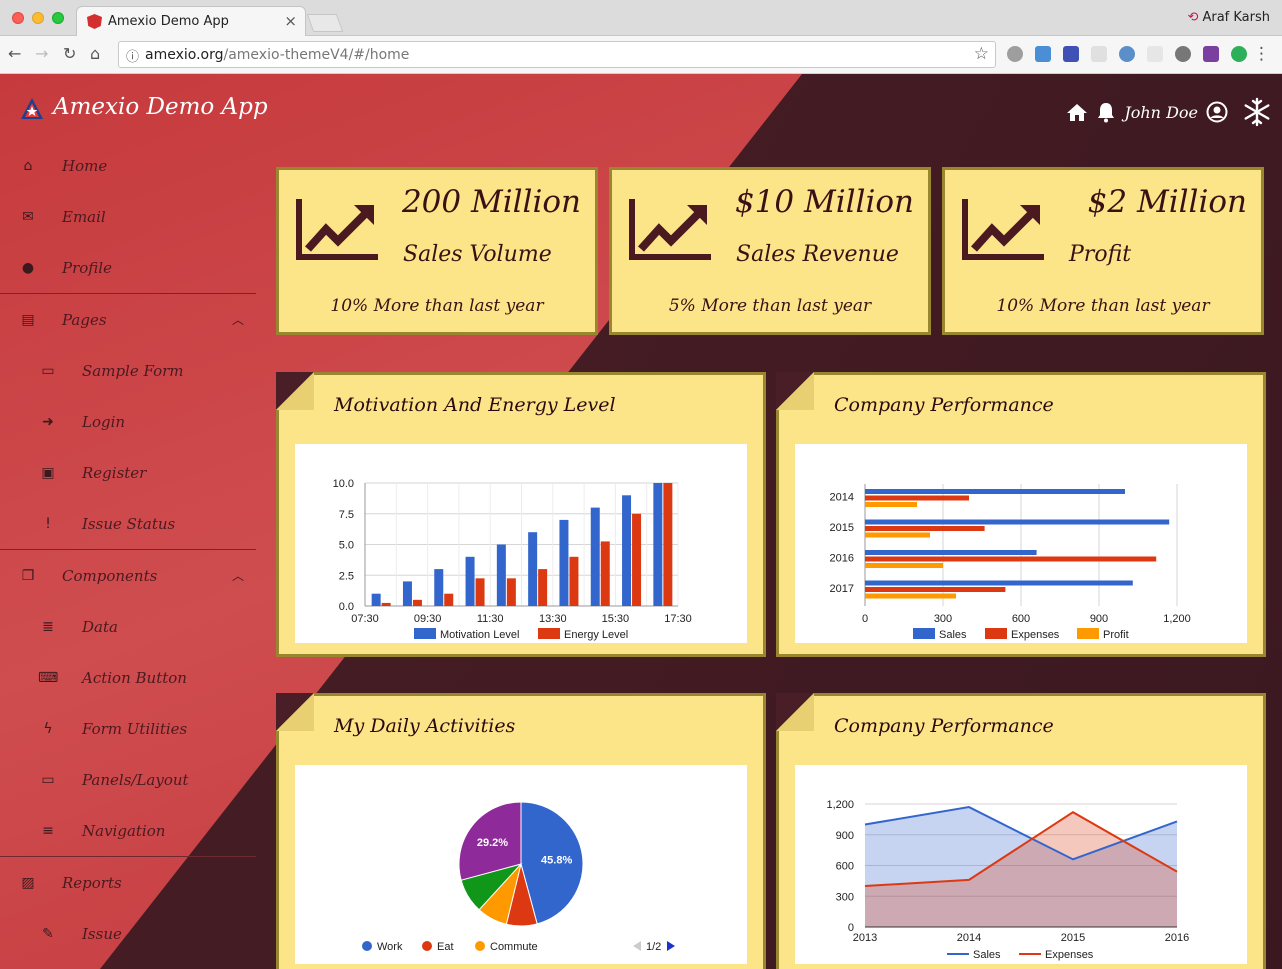 This screenshot has height=969, width=1282. I want to click on y-tick-label: 2.5, so click(346, 576).